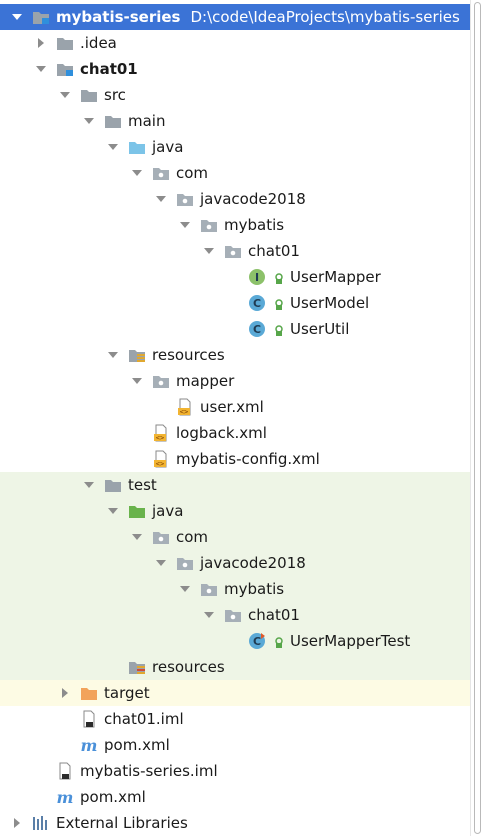  I want to click on tree-row-chat01-module: chat01, so click(235, 69).